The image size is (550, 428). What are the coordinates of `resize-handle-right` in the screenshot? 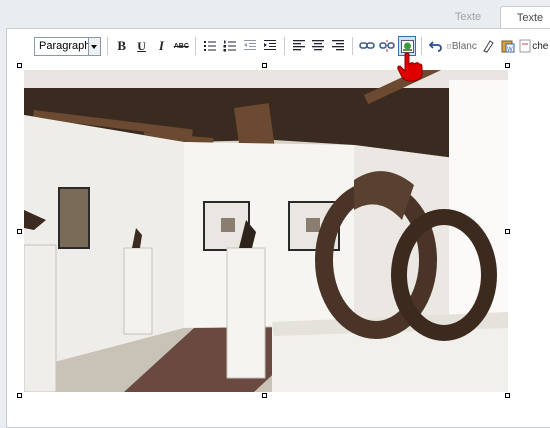 It's located at (507, 231).